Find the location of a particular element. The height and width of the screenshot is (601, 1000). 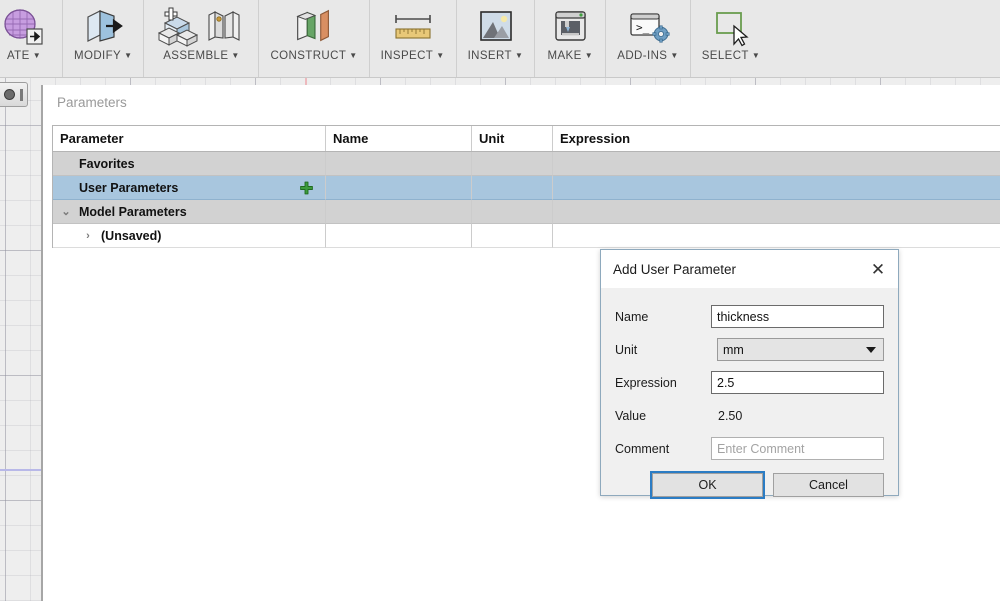

row-label-user-parameters: User Parameters is located at coordinates (189, 188).